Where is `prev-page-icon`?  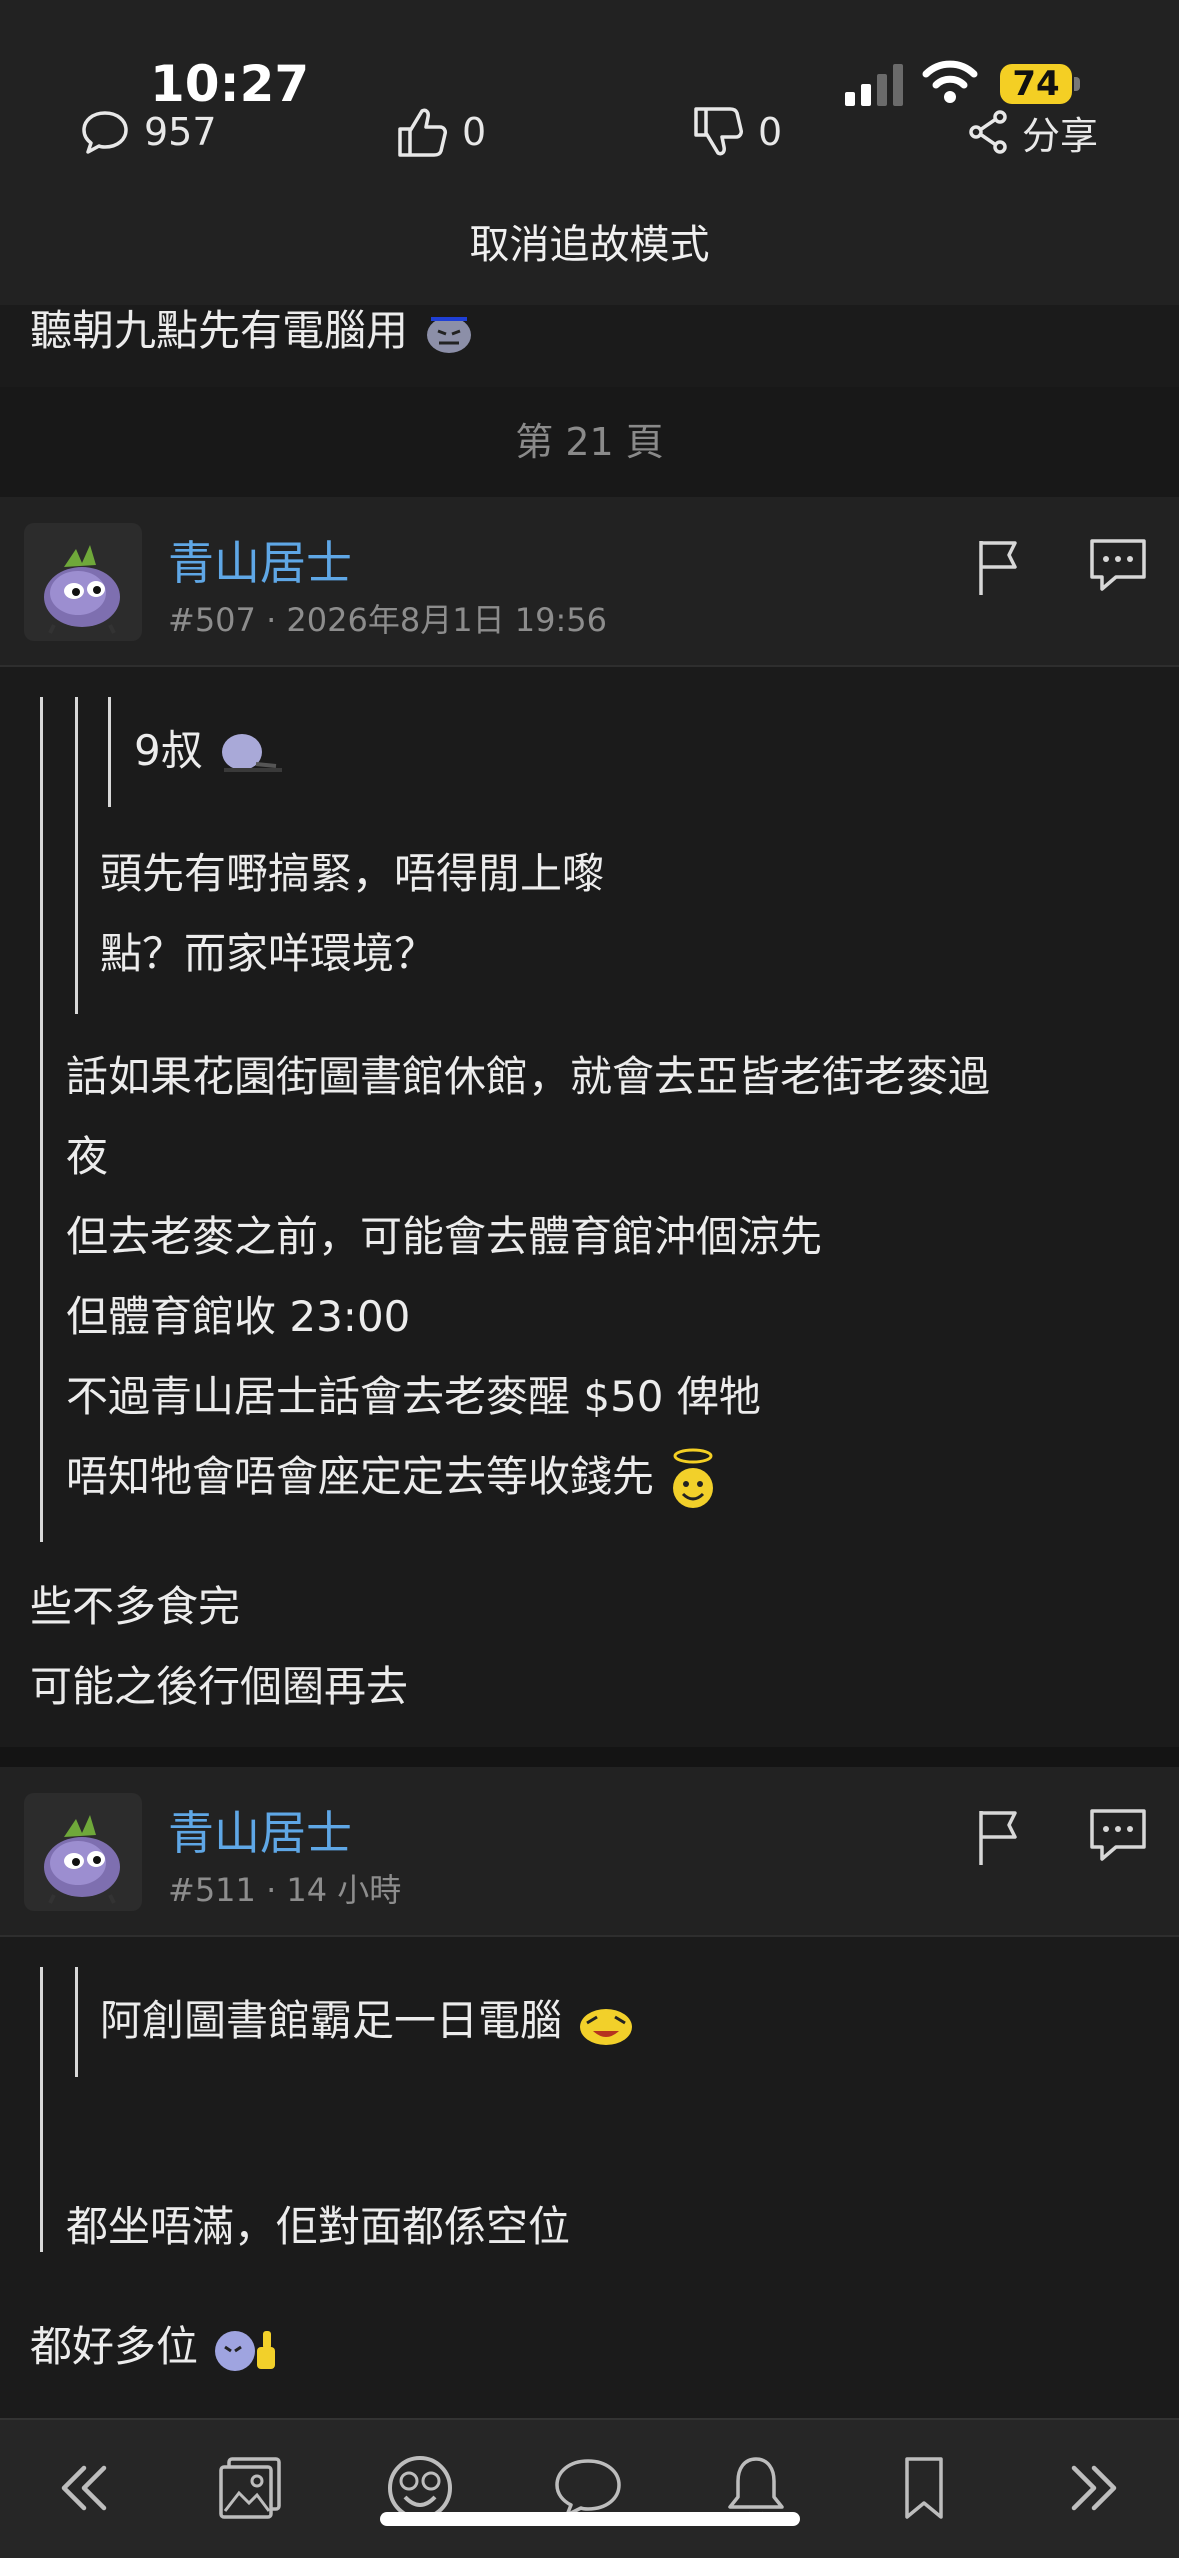
prev-page-icon is located at coordinates (84, 2488).